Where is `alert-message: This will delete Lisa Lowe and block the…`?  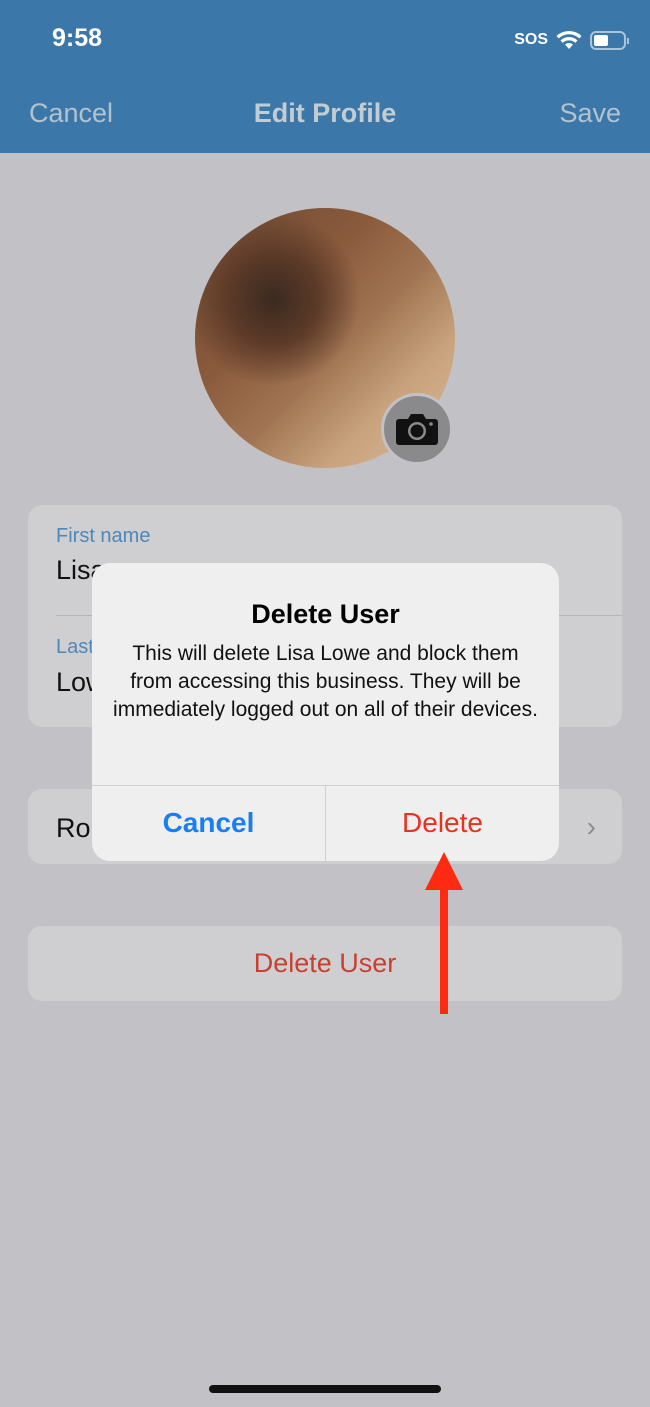 alert-message: This will delete Lisa Lowe and block the… is located at coordinates (325, 681).